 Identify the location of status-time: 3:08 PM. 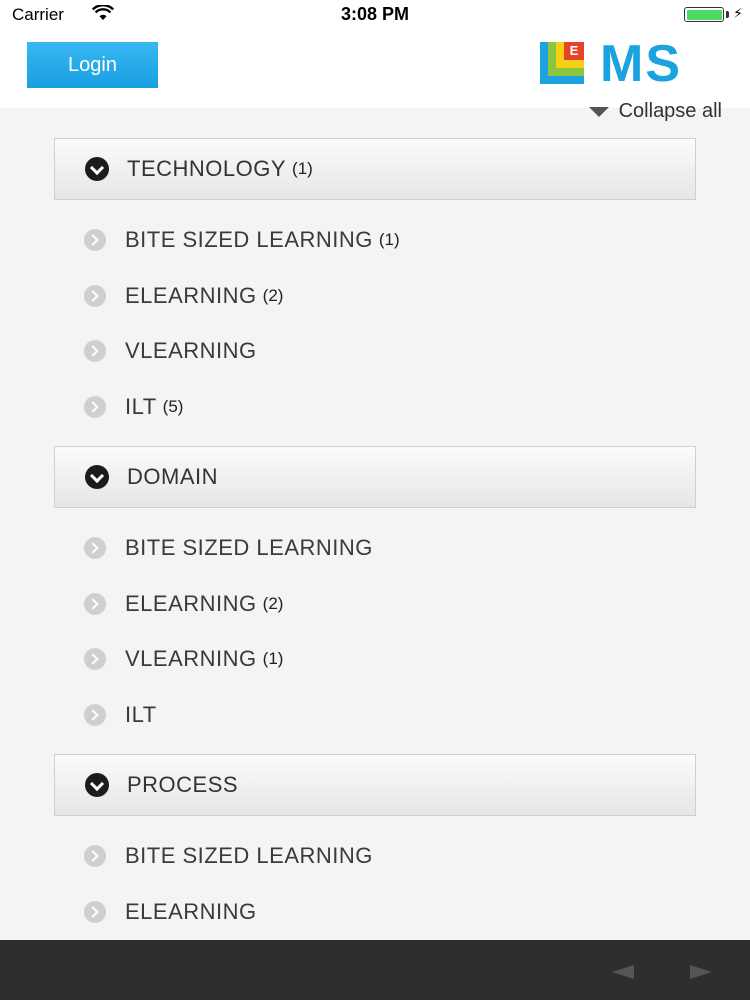
(375, 14).